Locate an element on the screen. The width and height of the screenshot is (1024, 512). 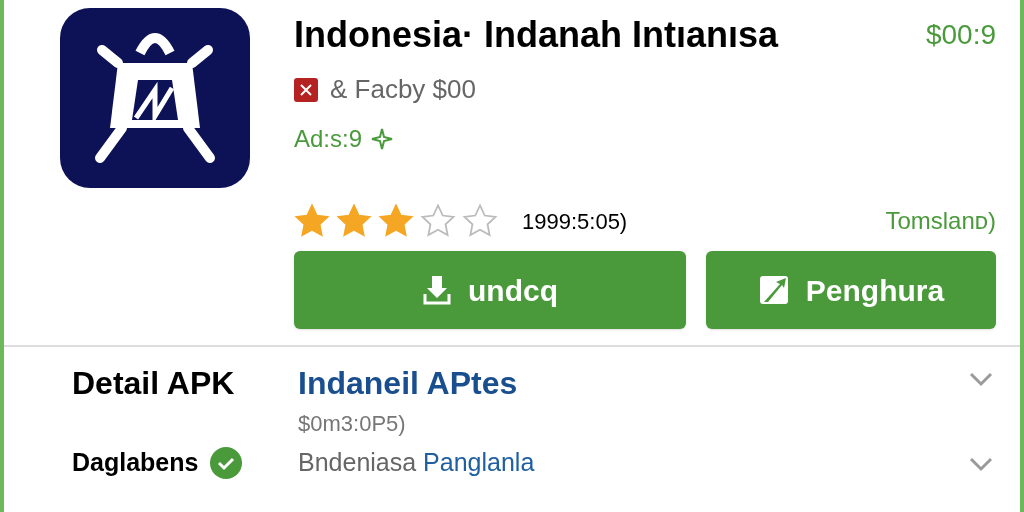
side-link: Tomslanᴅ) is located at coordinates (940, 221).